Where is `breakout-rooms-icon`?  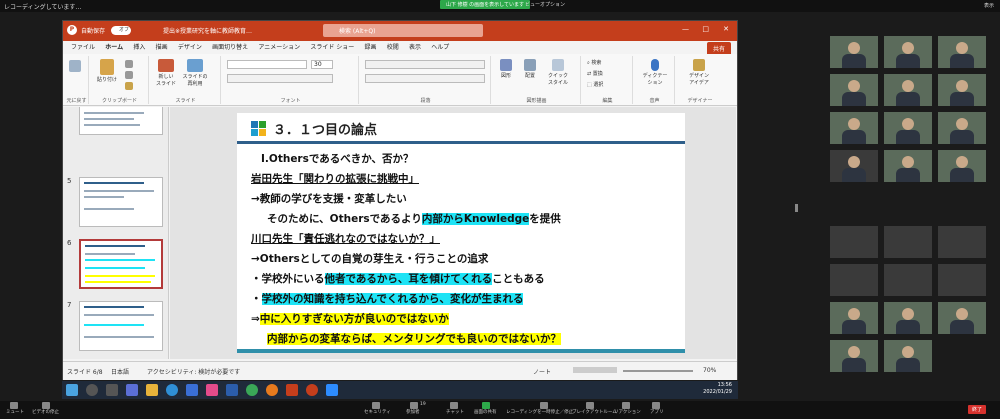
breakout-rooms-icon is located at coordinates (590, 405).